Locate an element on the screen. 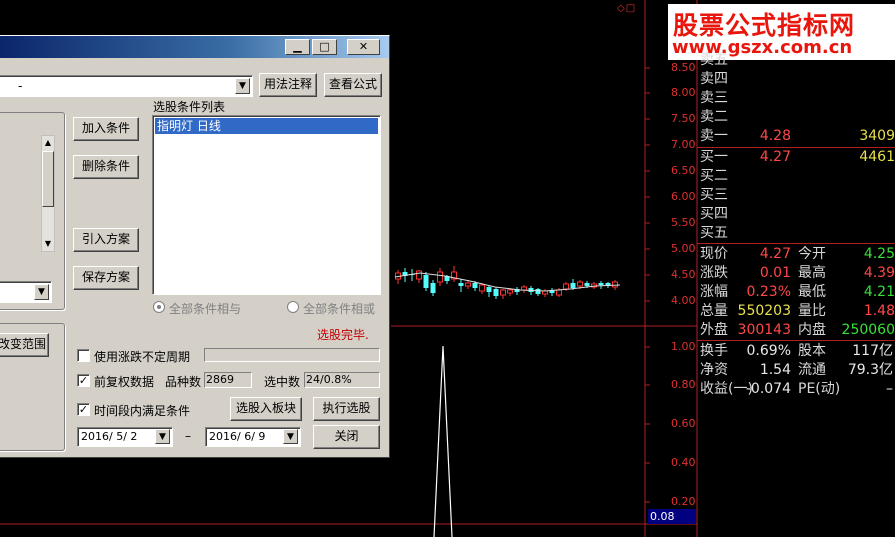 This screenshot has width=895, height=537. status-text: 选股完毕. is located at coordinates (343, 335).